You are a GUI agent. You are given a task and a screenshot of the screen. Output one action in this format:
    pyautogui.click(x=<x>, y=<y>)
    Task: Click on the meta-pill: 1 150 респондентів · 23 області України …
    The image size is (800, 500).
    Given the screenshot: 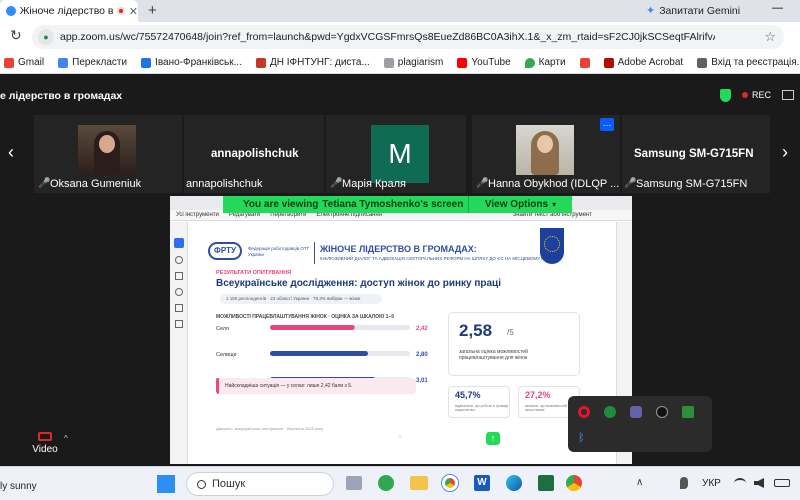 What is the action you would take?
    pyautogui.click(x=301, y=299)
    